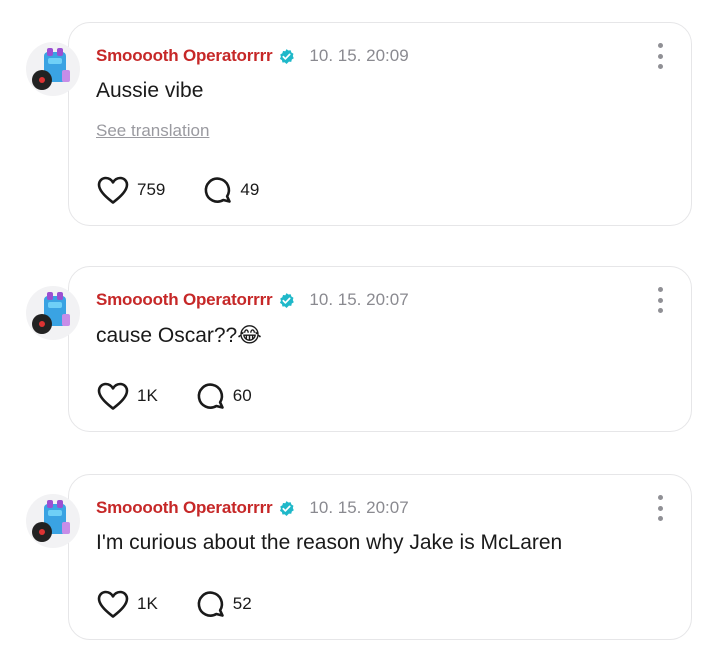 The image size is (720, 654). I want to click on reply-button: 52, so click(224, 604).